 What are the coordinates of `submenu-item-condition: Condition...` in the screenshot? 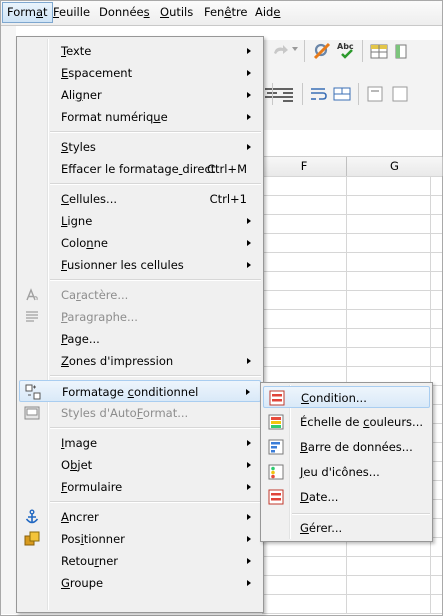 It's located at (346, 397).